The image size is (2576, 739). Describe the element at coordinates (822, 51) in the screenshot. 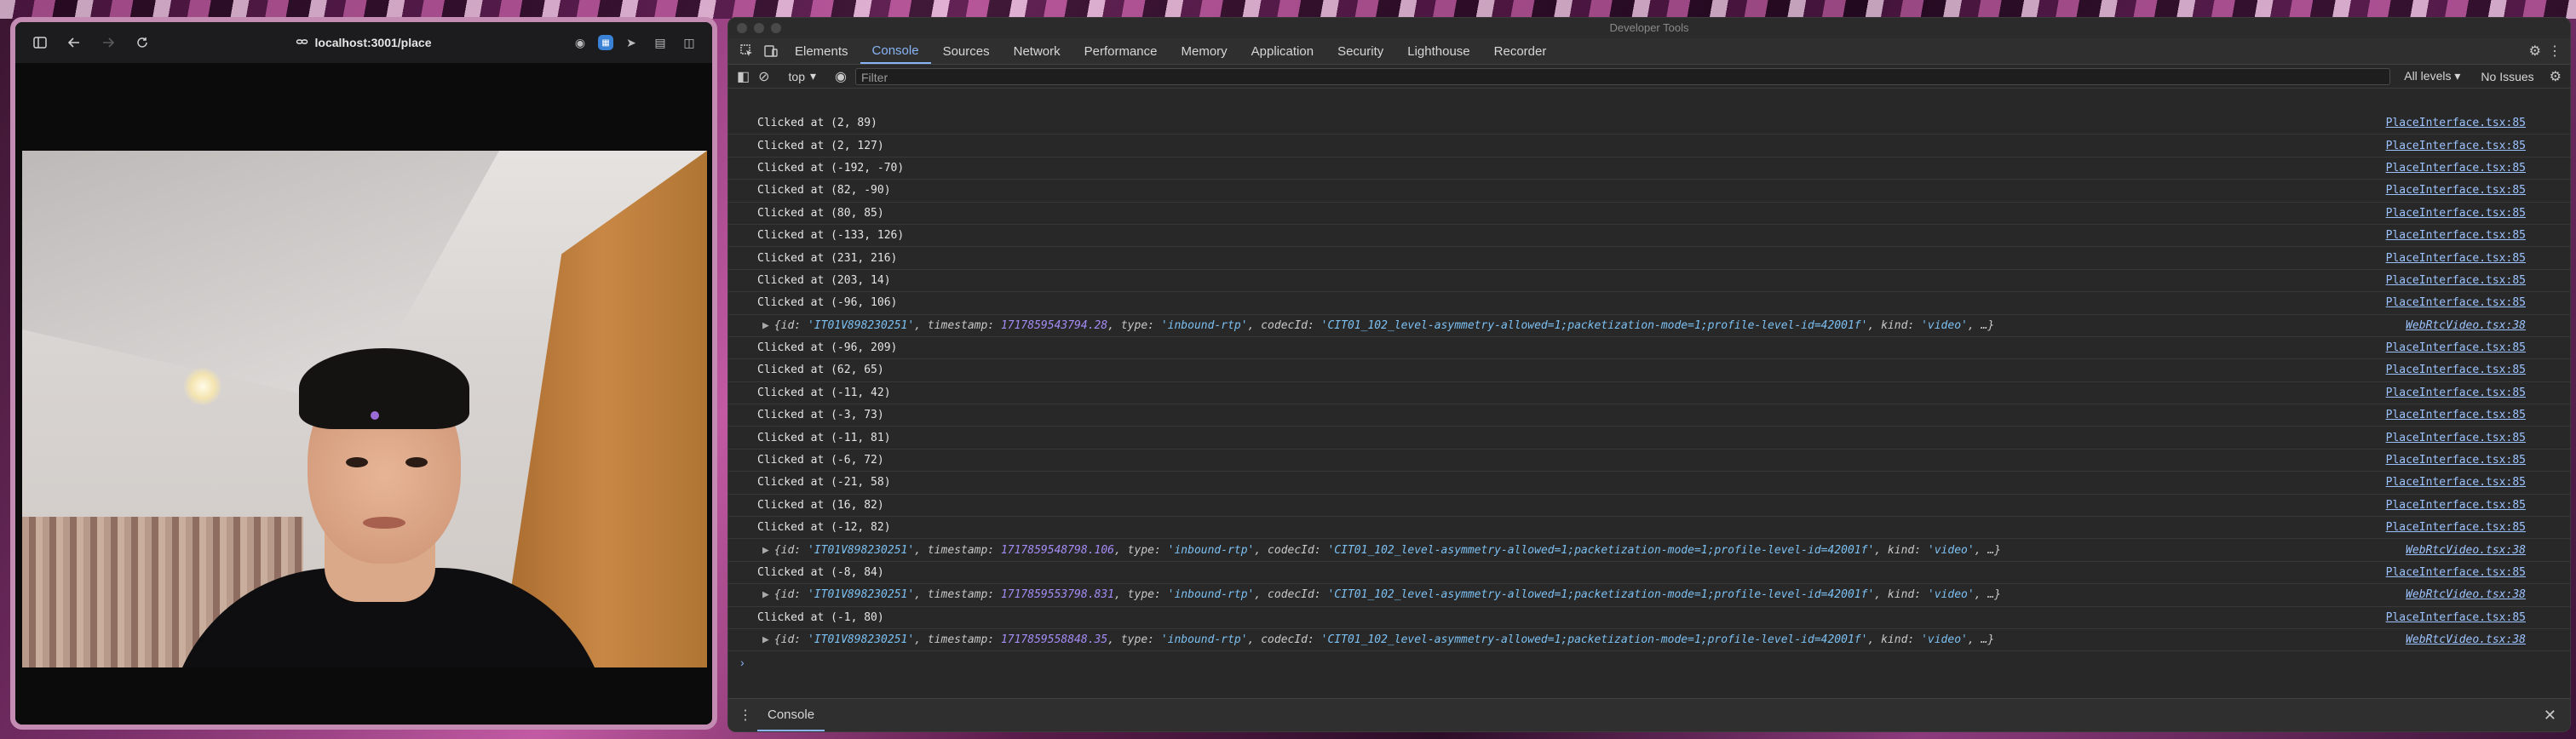

I see `tab-elements: Elements` at that location.